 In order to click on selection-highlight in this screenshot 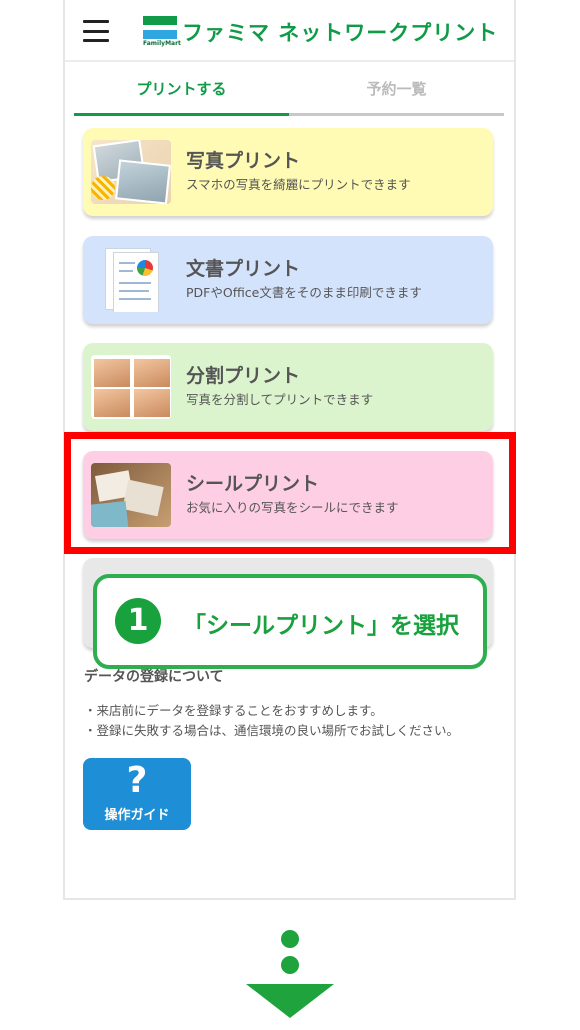, I will do `click(290, 493)`.